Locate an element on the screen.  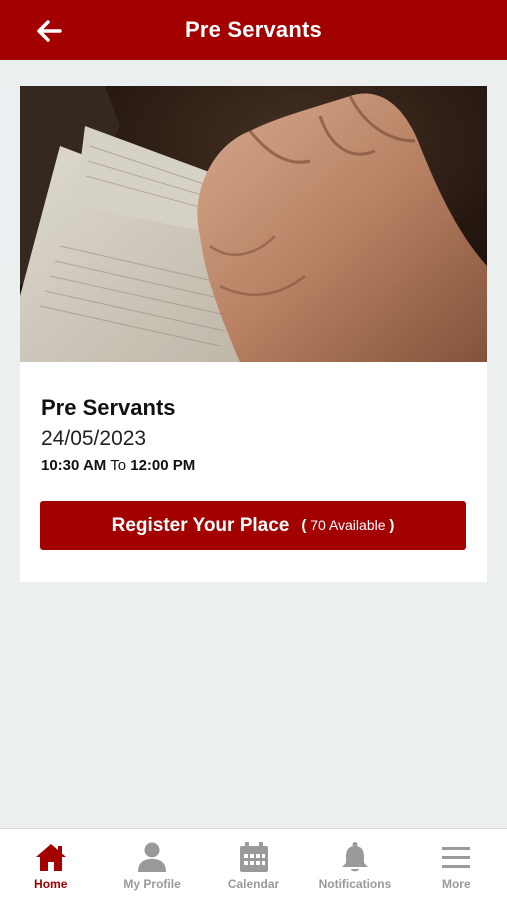
open-paren: ( is located at coordinates (304, 525).